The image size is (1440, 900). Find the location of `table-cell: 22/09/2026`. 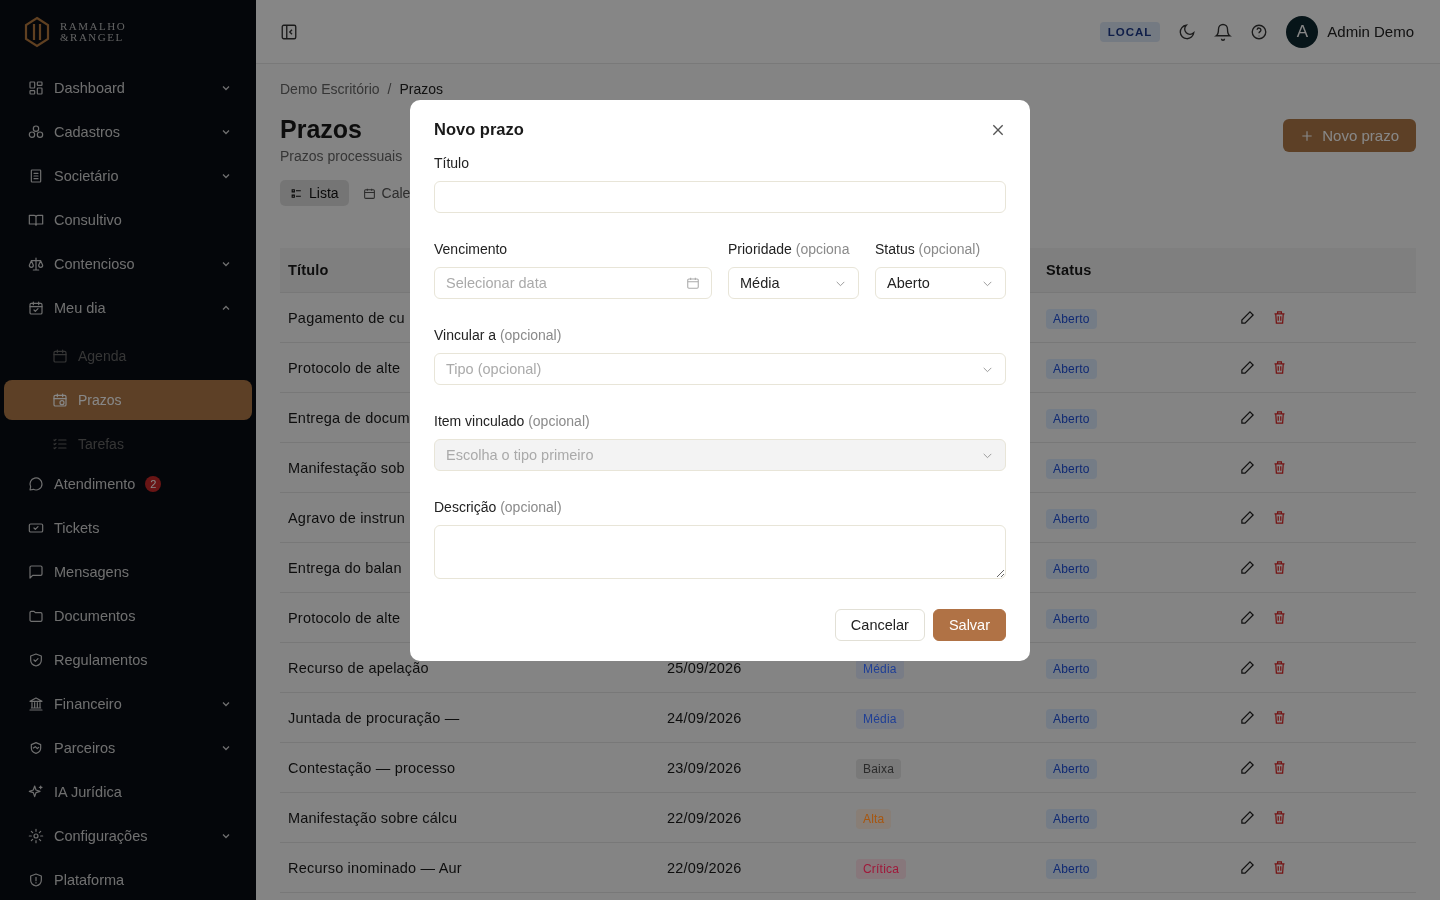

table-cell: 22/09/2026 is located at coordinates (704, 817).